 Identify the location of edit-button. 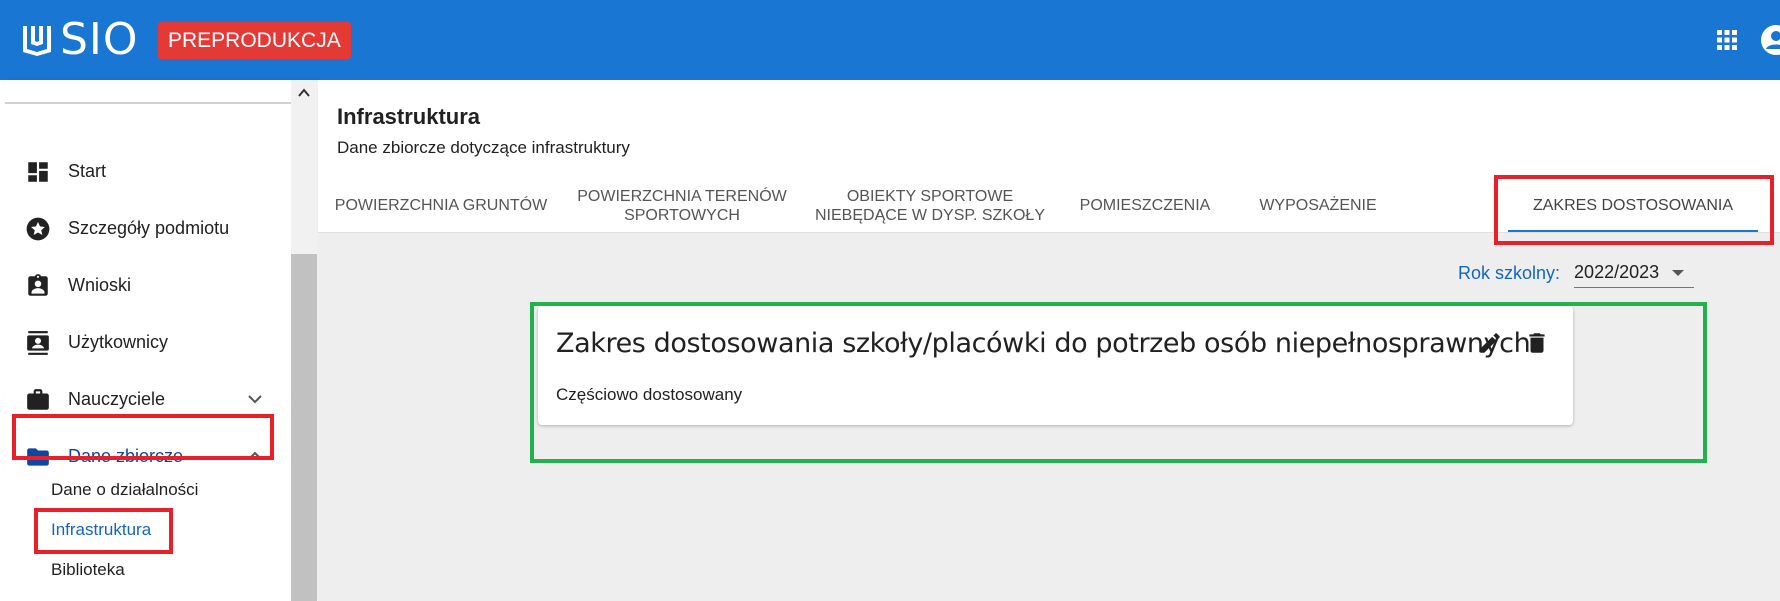
(1490, 343).